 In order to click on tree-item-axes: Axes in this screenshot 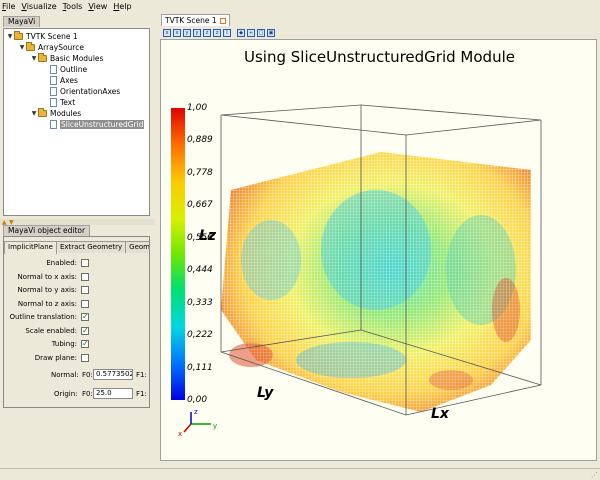, I will do `click(64, 80)`.